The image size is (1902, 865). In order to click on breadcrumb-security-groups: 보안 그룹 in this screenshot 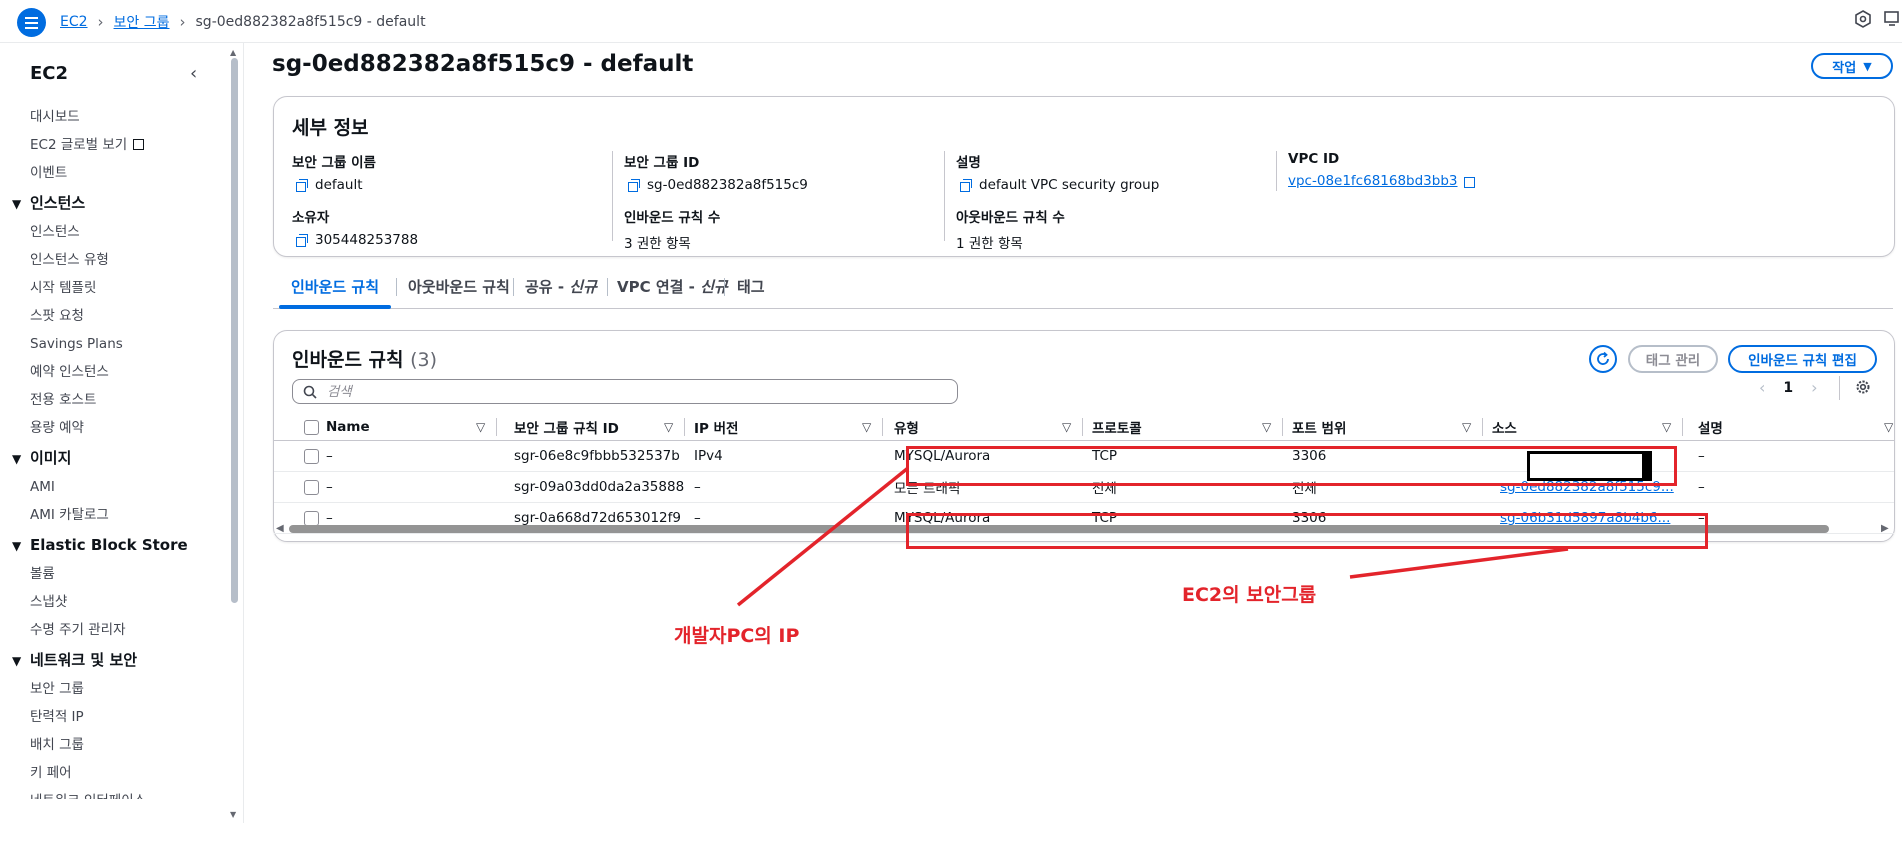, I will do `click(142, 22)`.